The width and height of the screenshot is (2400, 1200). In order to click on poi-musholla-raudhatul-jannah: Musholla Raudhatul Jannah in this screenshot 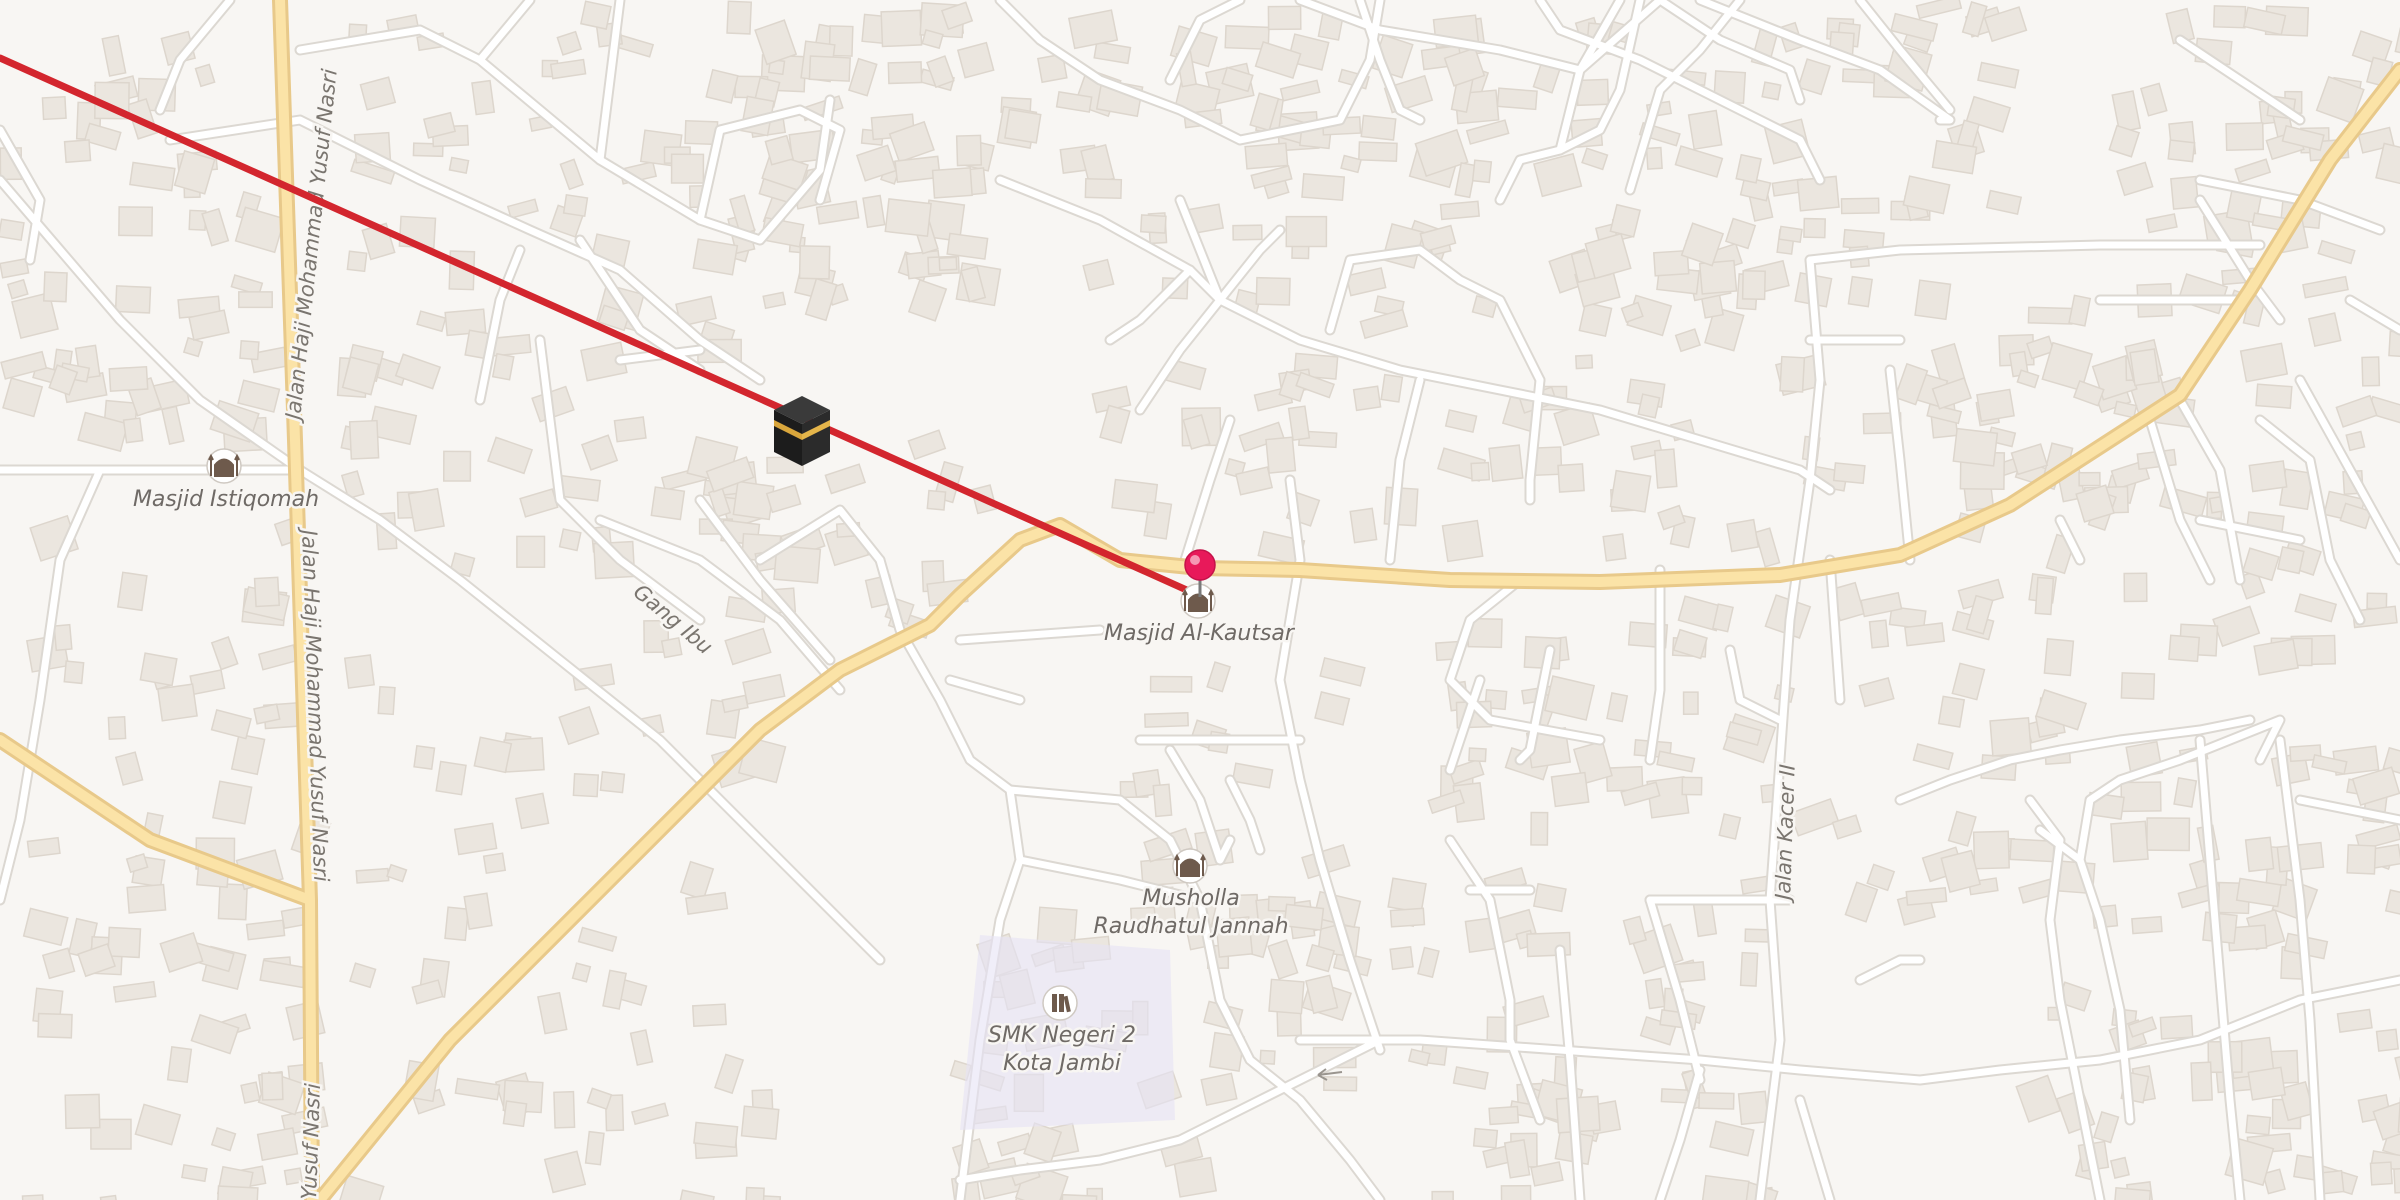, I will do `click(1191, 895)`.